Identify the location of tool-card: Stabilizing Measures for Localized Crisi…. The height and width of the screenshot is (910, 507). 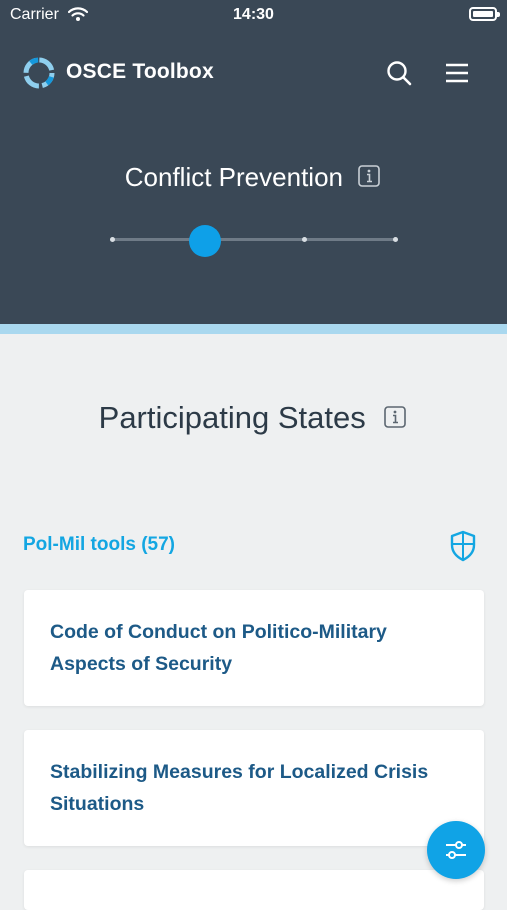
(254, 788).